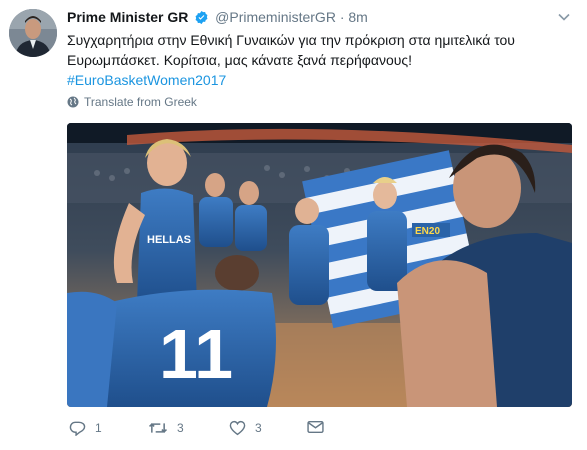 The height and width of the screenshot is (450, 587). What do you see at coordinates (77, 428) in the screenshot?
I see `reply-icon` at bounding box center [77, 428].